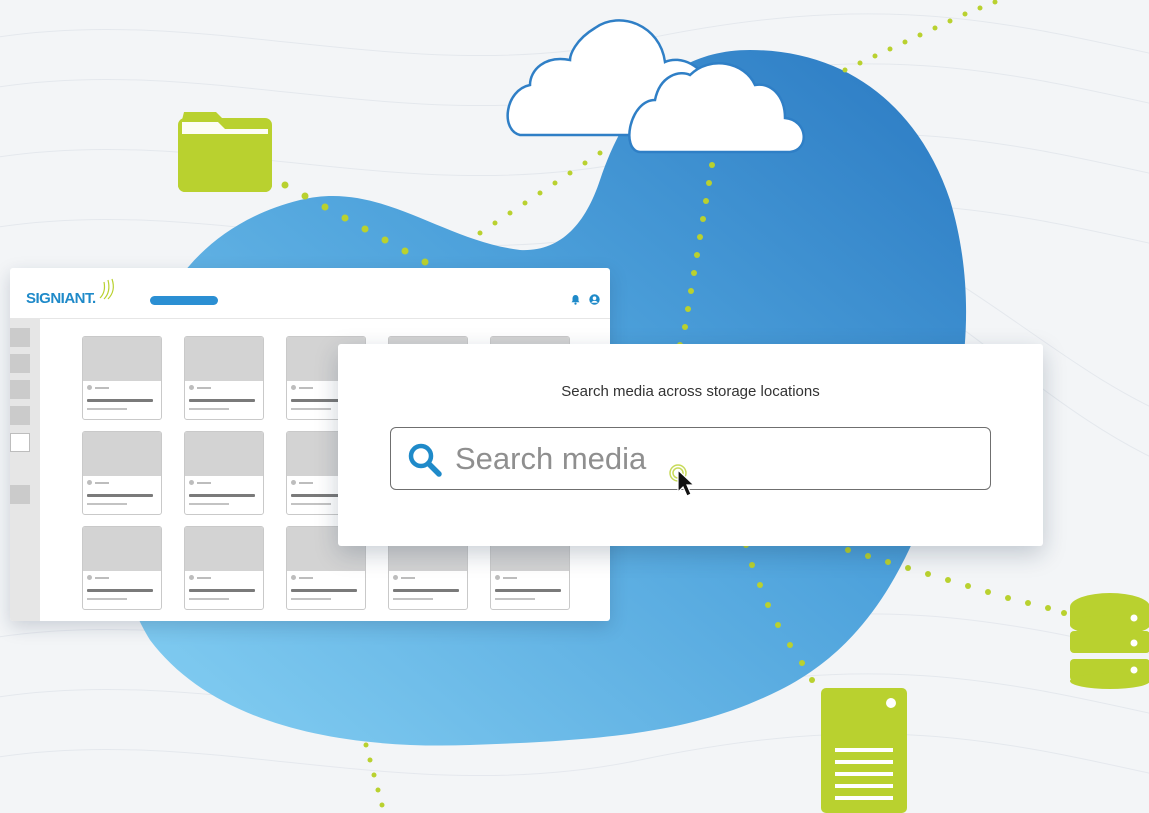 The width and height of the screenshot is (1149, 813). What do you see at coordinates (20, 442) in the screenshot?
I see `sidebar-item-active` at bounding box center [20, 442].